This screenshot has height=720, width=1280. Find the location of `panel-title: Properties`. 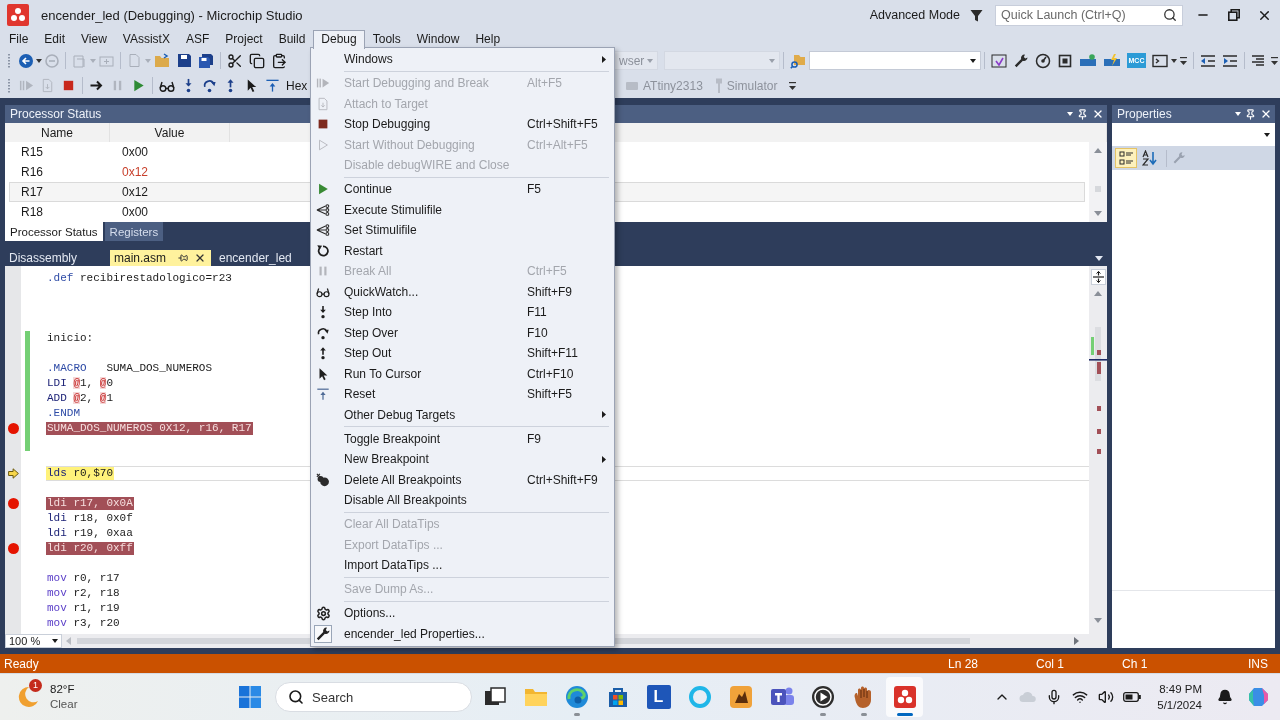

panel-title: Properties is located at coordinates (1145, 114).